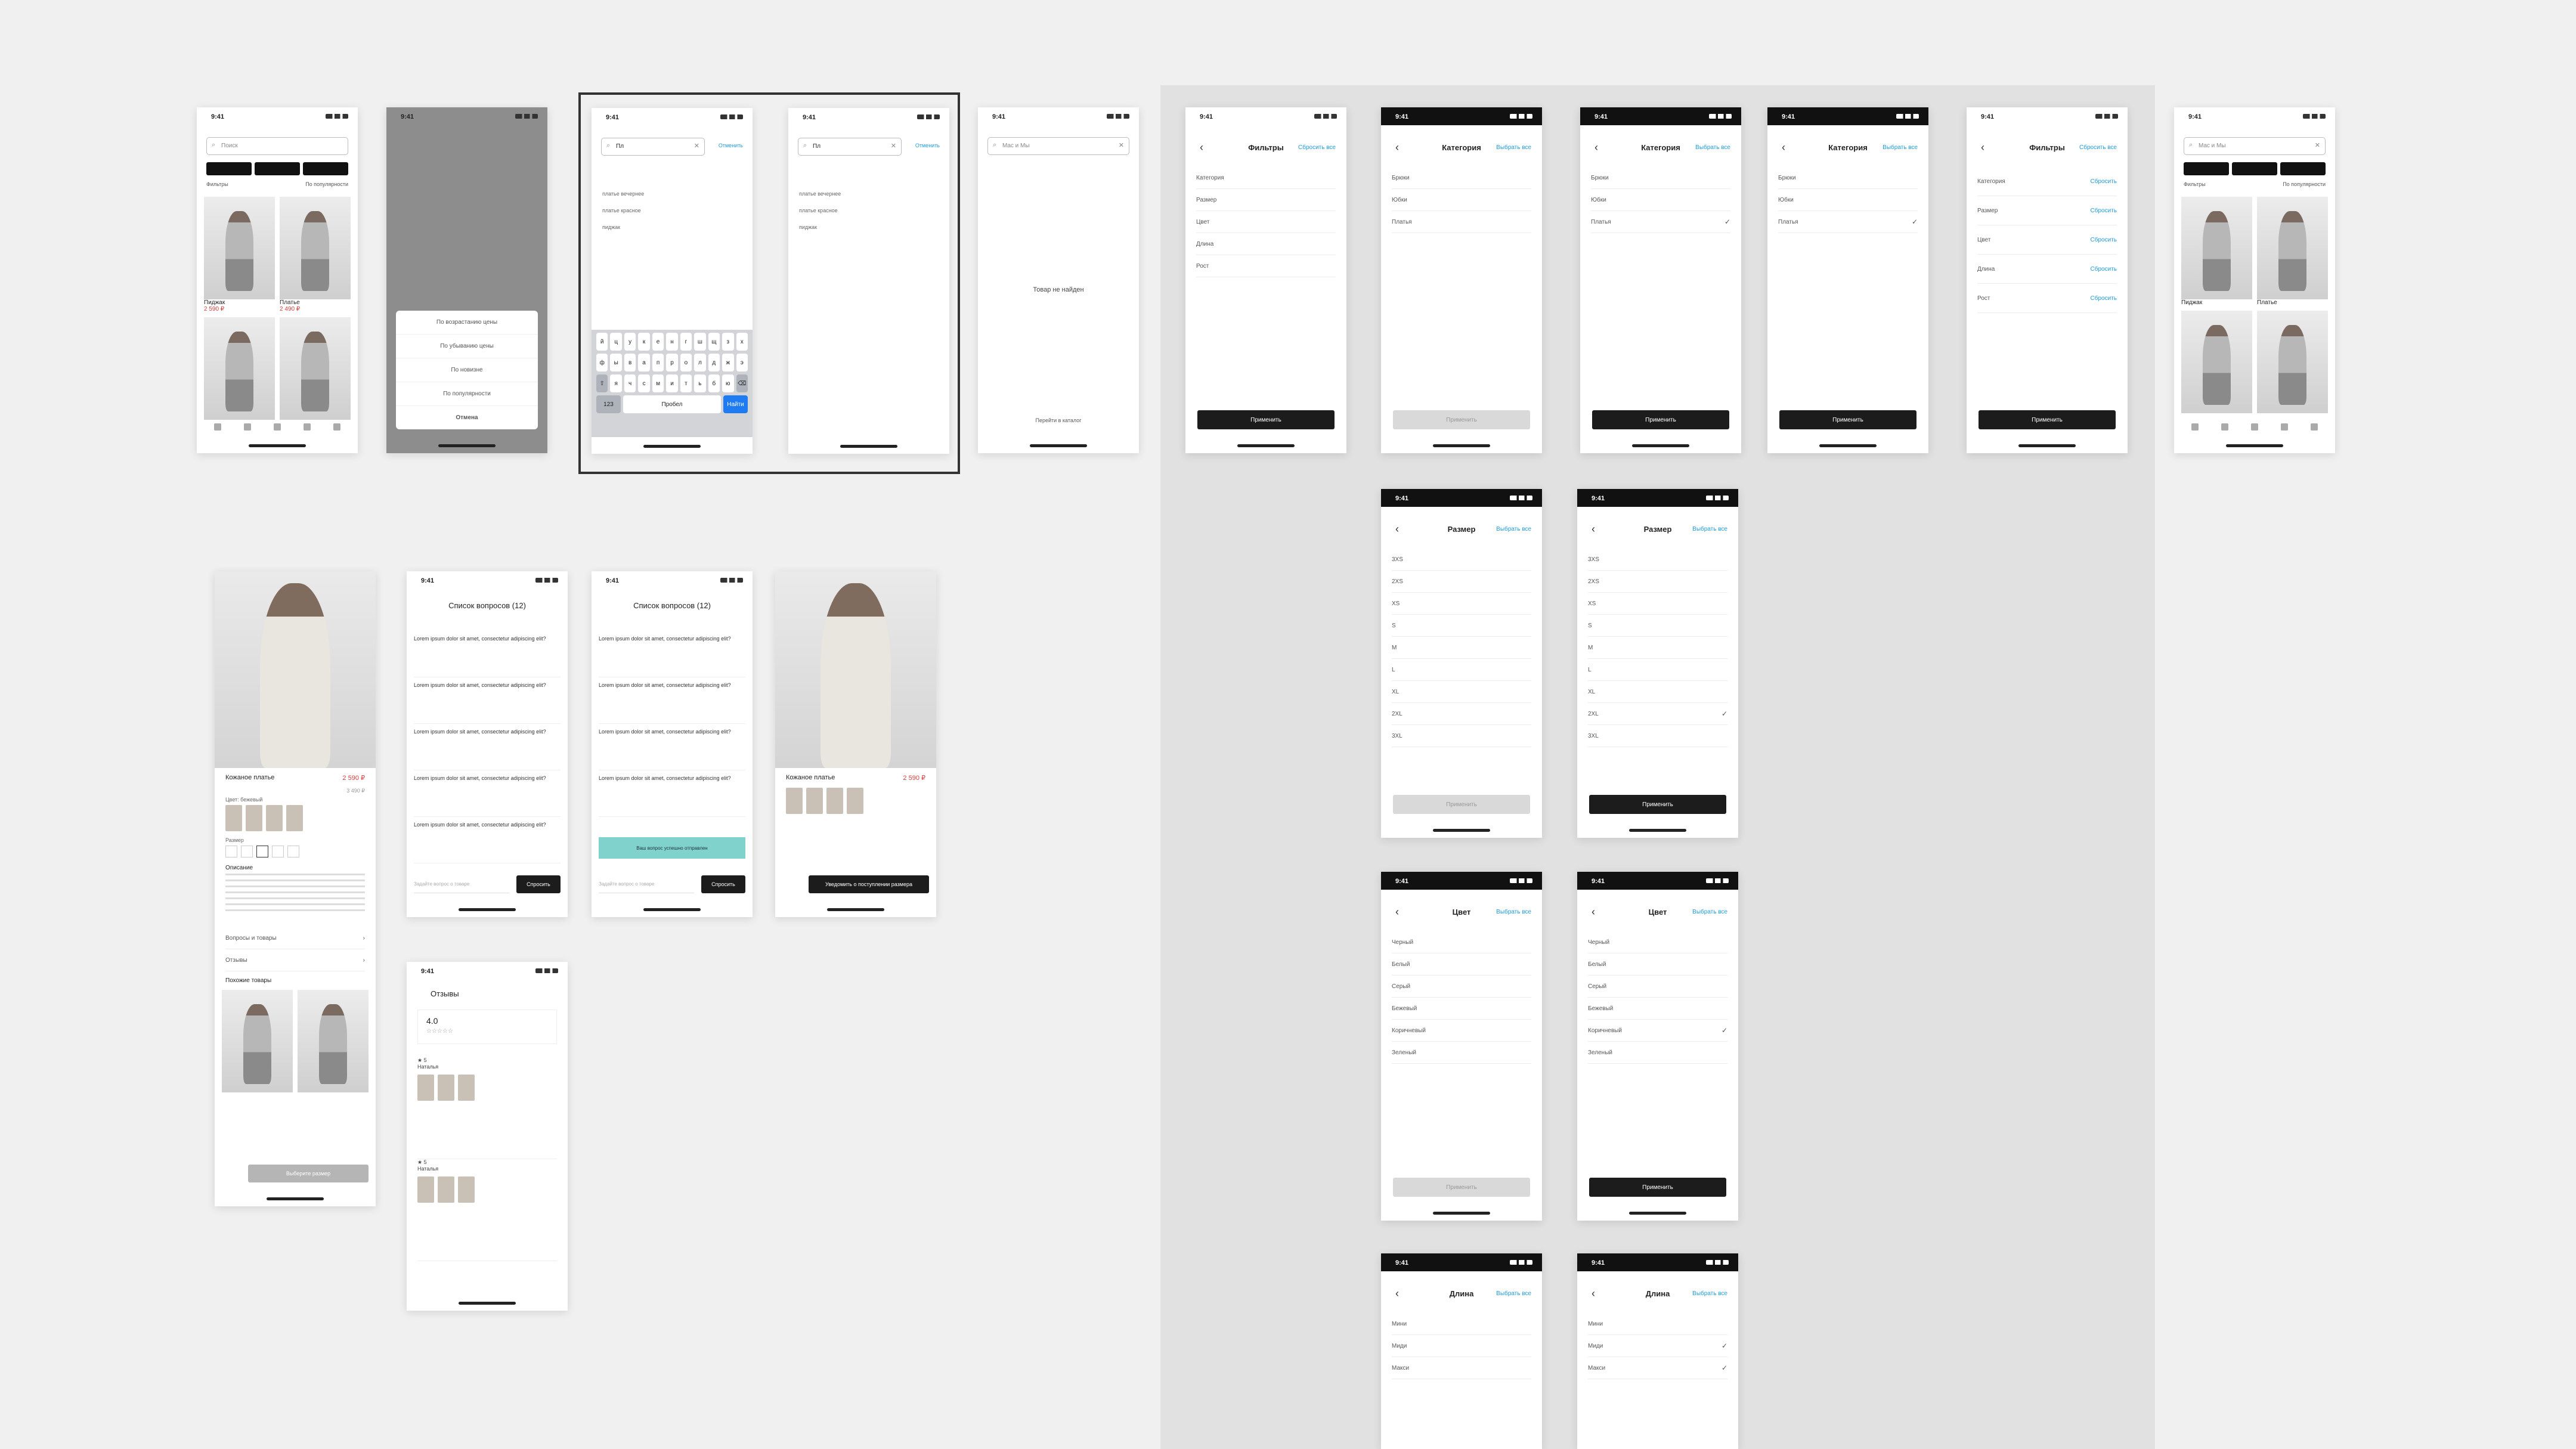  I want to click on keyboard-key: у, so click(630, 342).